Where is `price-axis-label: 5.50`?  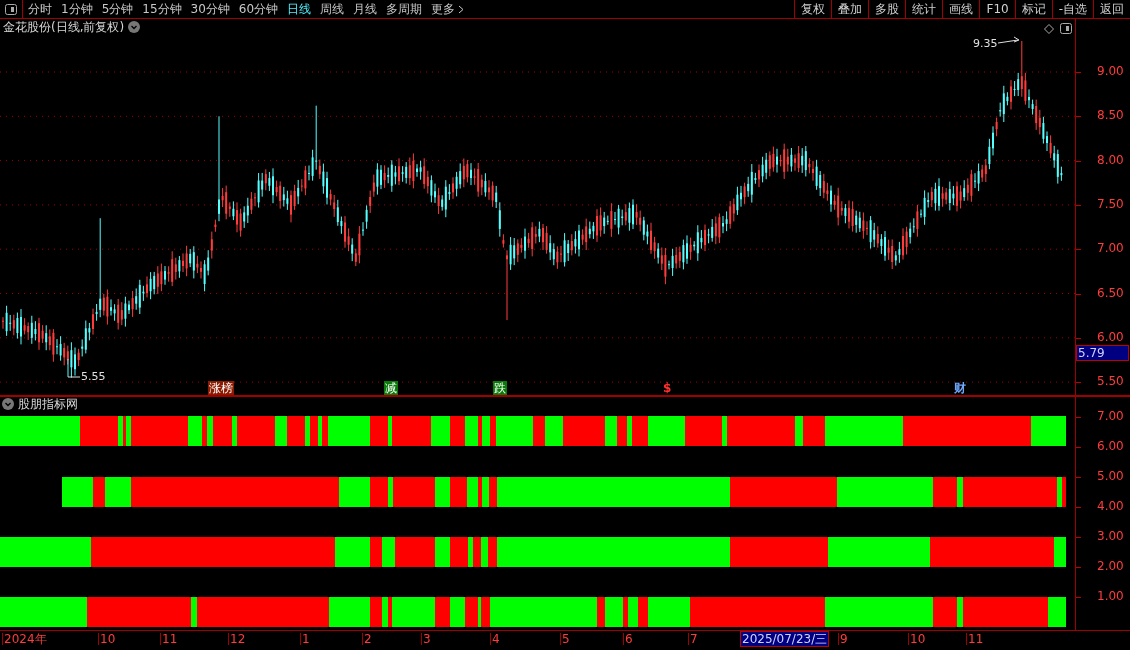
price-axis-label: 5.50 is located at coordinates (1110, 381).